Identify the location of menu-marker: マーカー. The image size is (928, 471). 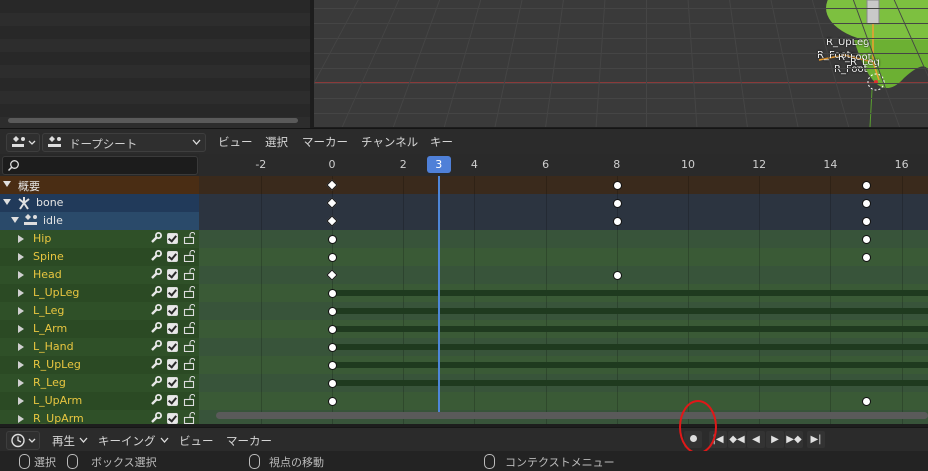
(325, 142).